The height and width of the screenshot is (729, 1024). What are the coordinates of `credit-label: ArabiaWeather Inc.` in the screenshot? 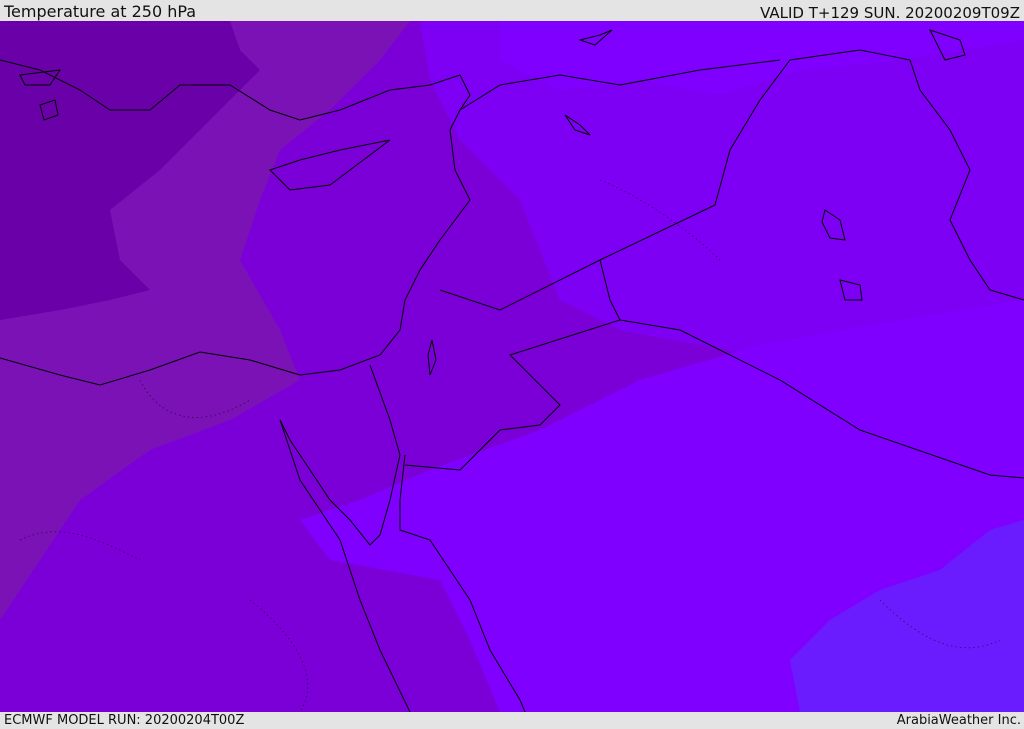 It's located at (958, 720).